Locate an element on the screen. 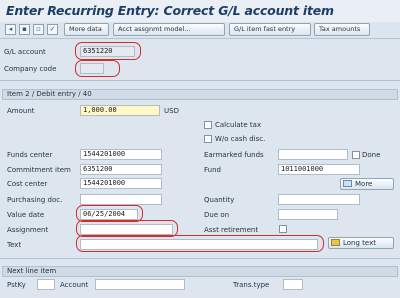  value-date-field: 06/25/2004 is located at coordinates (109, 214).